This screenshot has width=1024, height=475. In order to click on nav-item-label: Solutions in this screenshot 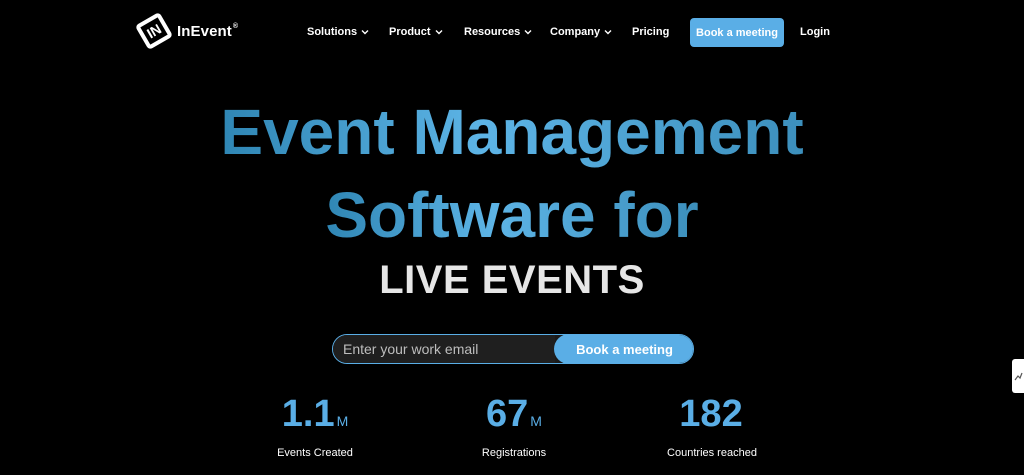, I will do `click(332, 32)`.